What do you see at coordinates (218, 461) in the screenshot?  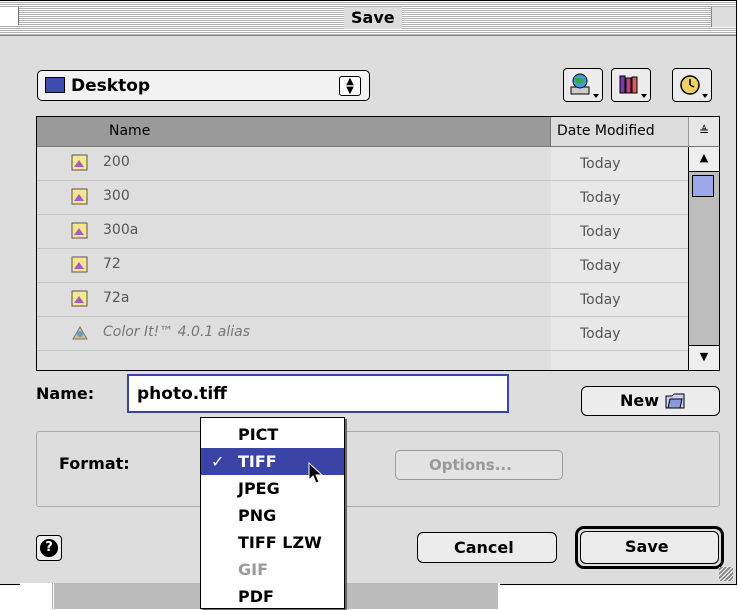 I see `checkmark-icon: ✓` at bounding box center [218, 461].